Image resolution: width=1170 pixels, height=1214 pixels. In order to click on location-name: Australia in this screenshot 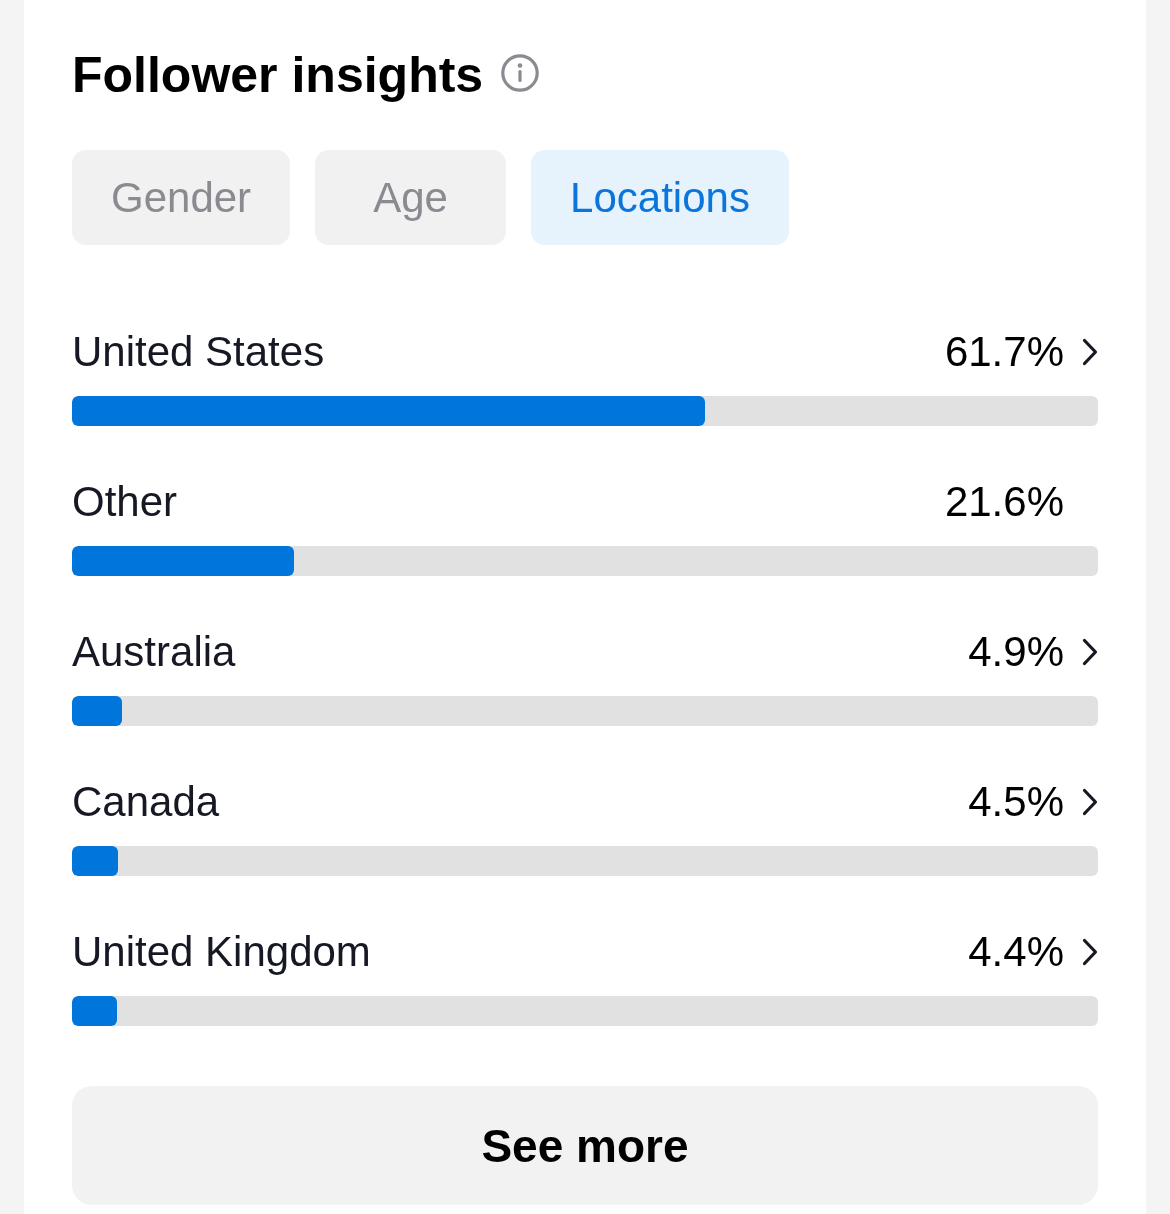, I will do `click(154, 652)`.